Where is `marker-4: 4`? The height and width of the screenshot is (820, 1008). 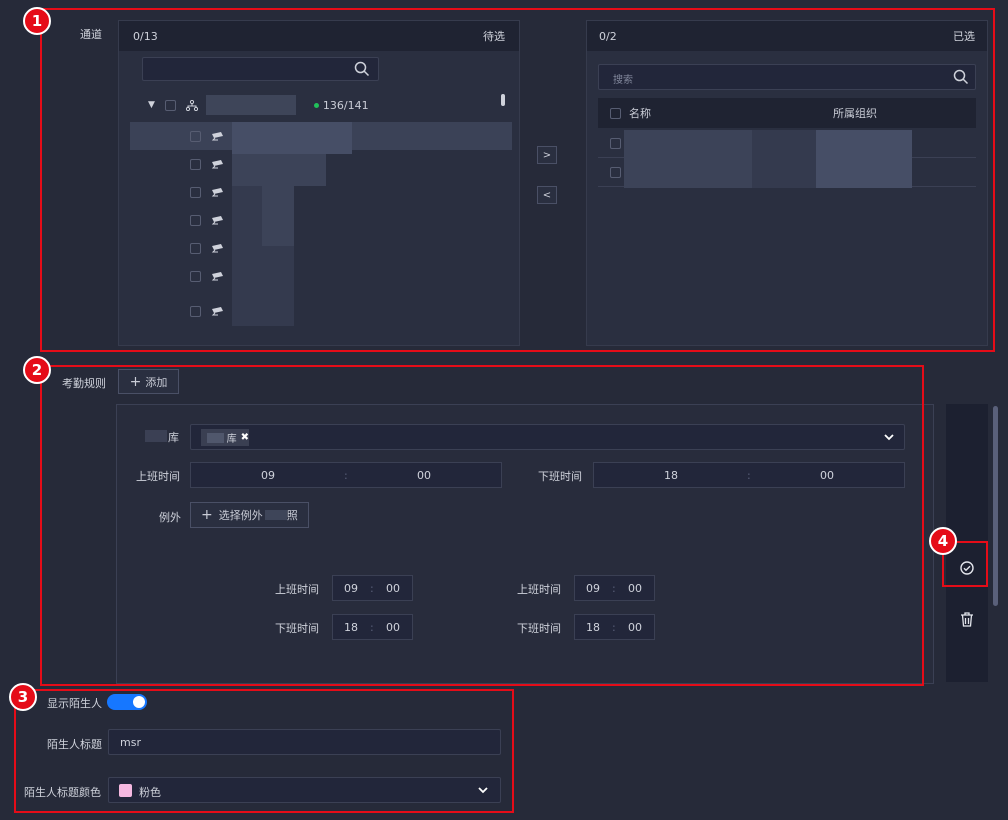
marker-4: 4 is located at coordinates (943, 541).